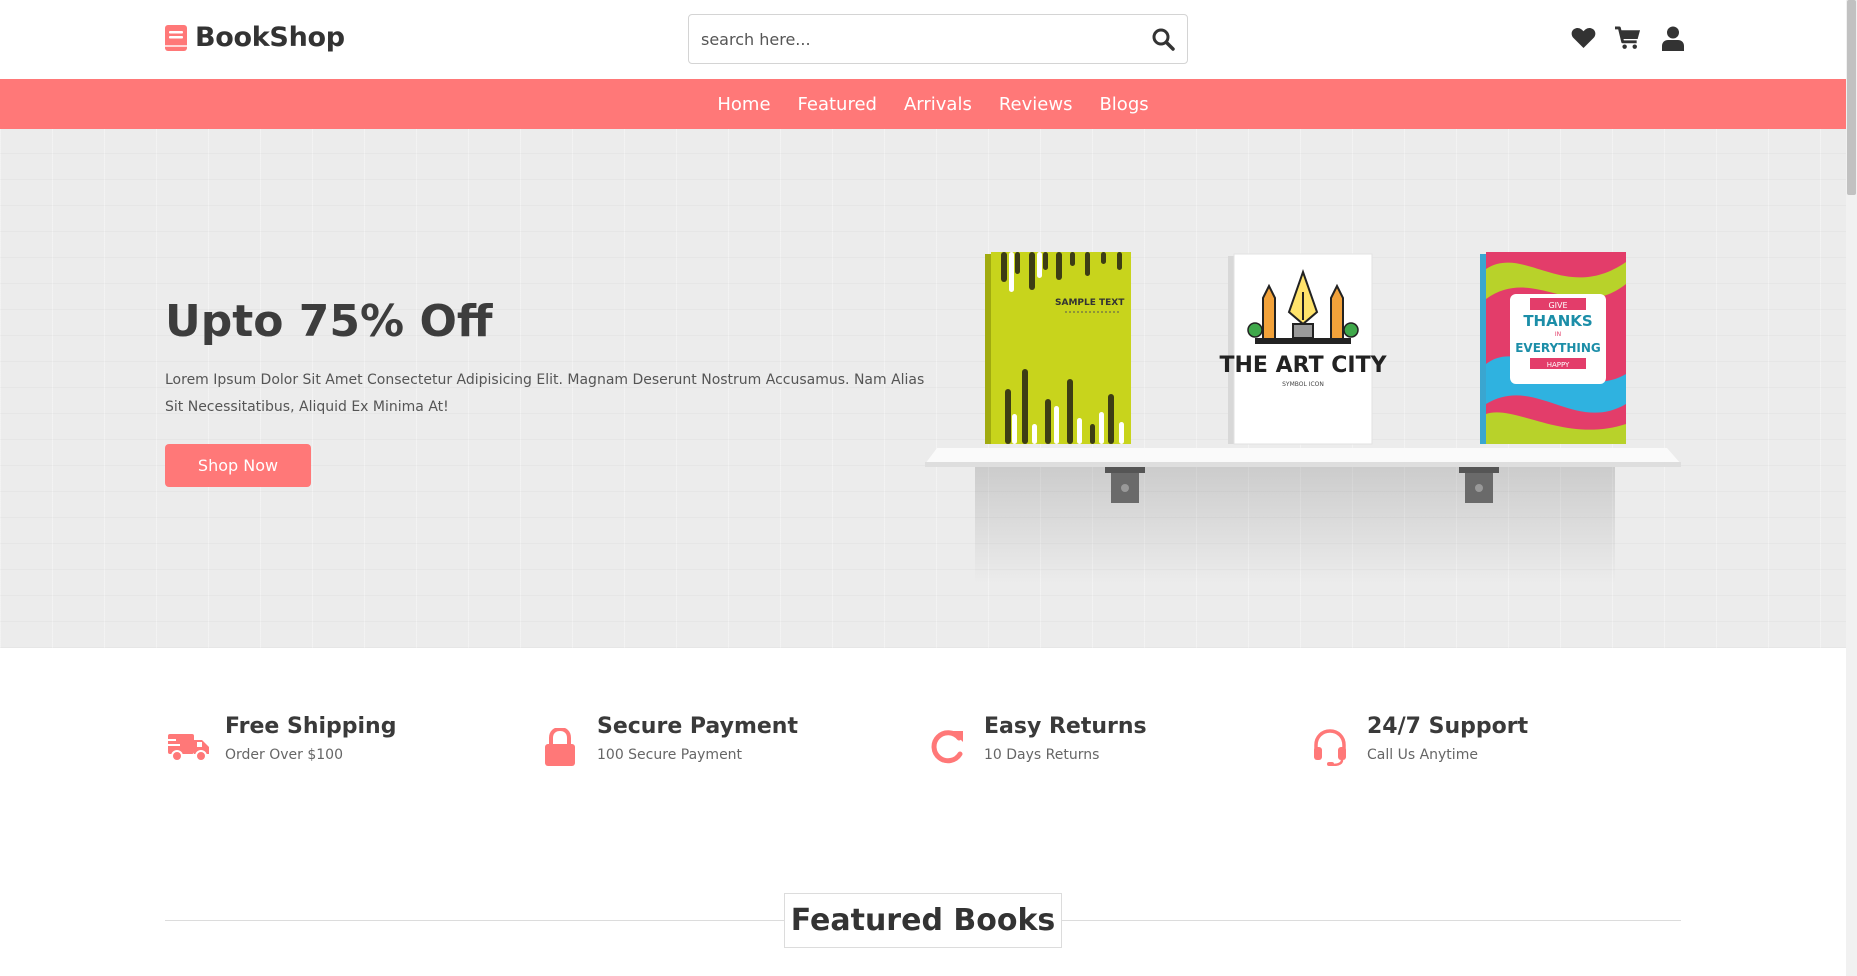  Describe the element at coordinates (697, 726) in the screenshot. I see `feature-title: Secure Payment` at that location.